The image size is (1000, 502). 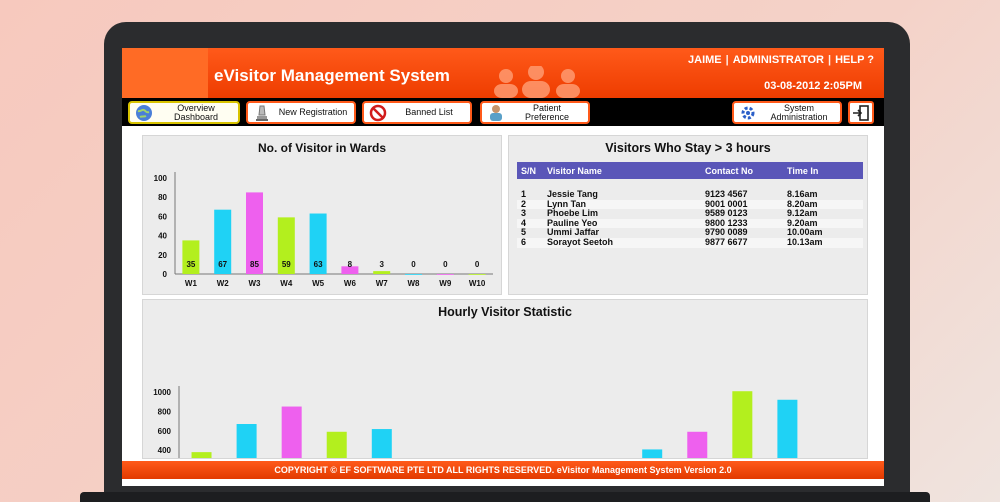 I want to click on y-tick-label: 400, so click(x=165, y=450).